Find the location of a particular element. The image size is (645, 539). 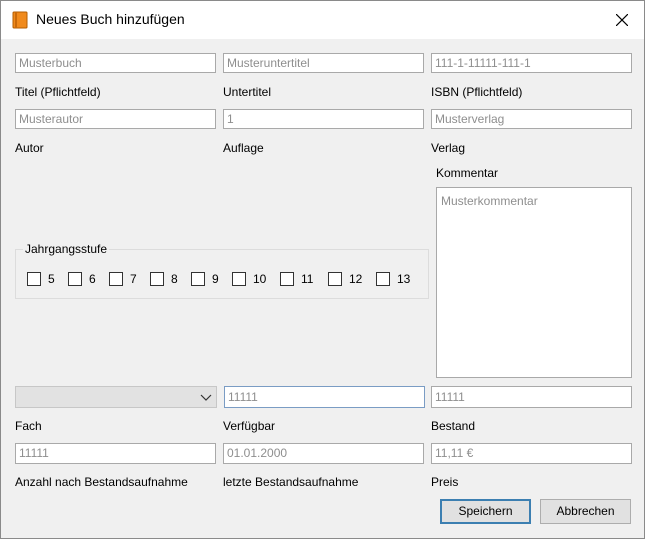

checkbox-label-11: 11 is located at coordinates (307, 279).